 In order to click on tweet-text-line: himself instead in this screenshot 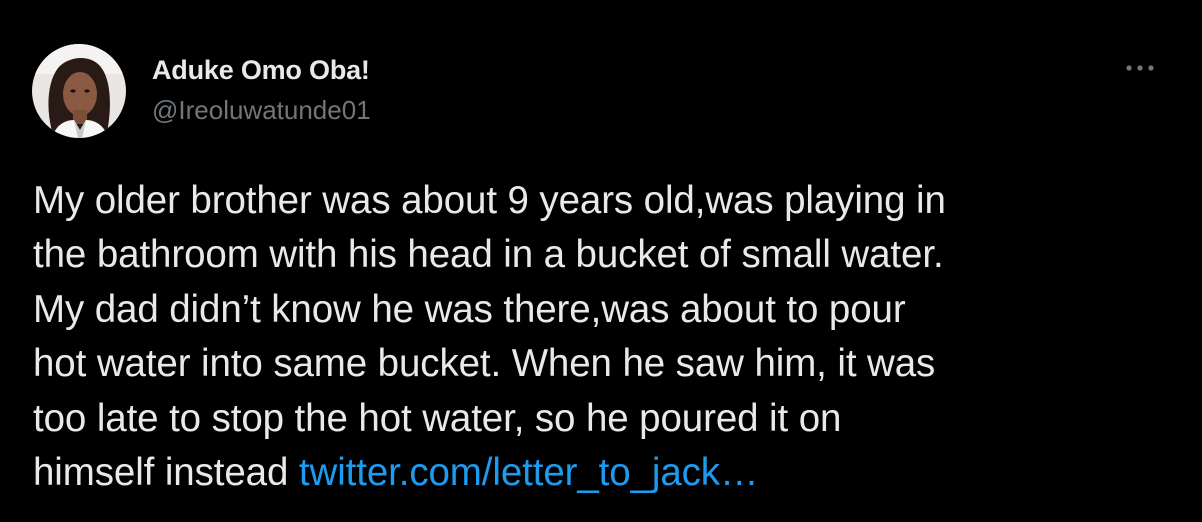, I will do `click(166, 473)`.